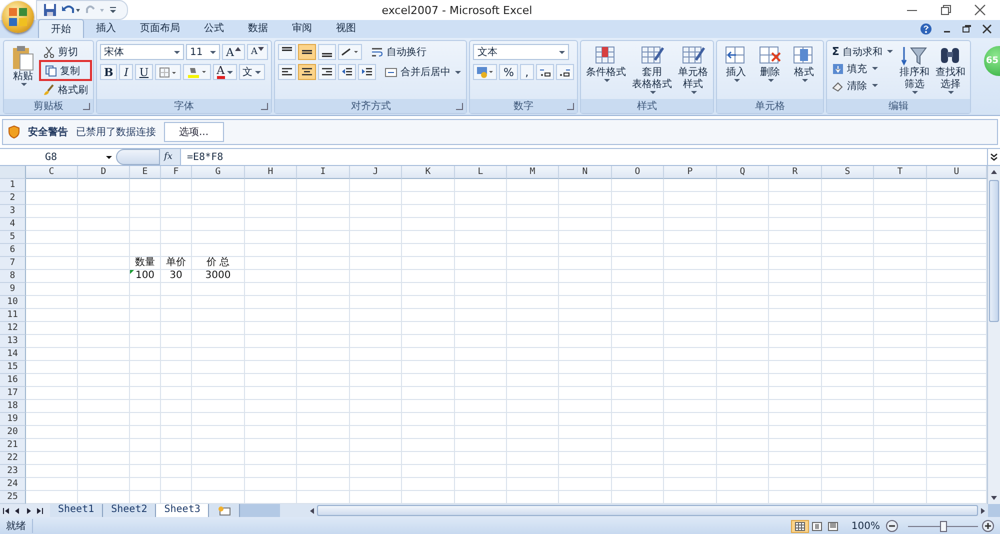  What do you see at coordinates (145, 172) in the screenshot?
I see `column-header: E` at bounding box center [145, 172].